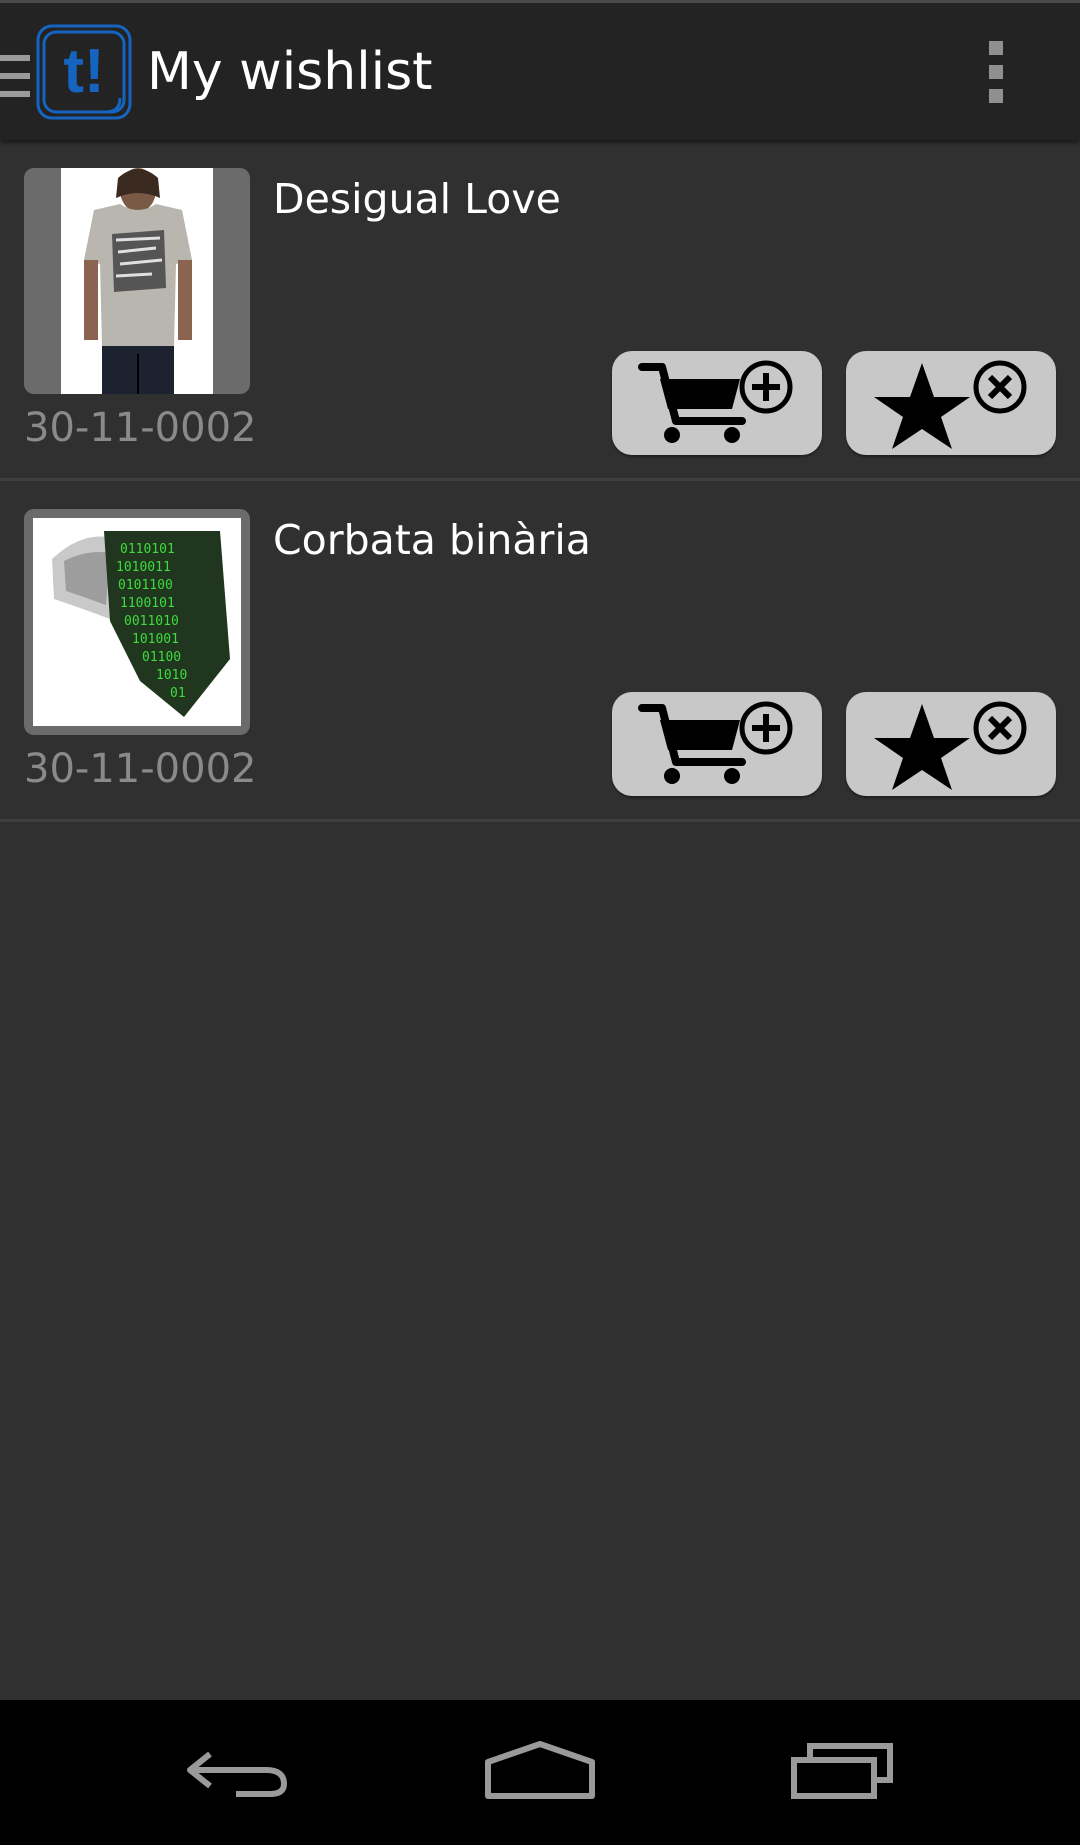 This screenshot has height=1845, width=1080. What do you see at coordinates (161, 657) in the screenshot?
I see `svg-text: 01100` at bounding box center [161, 657].